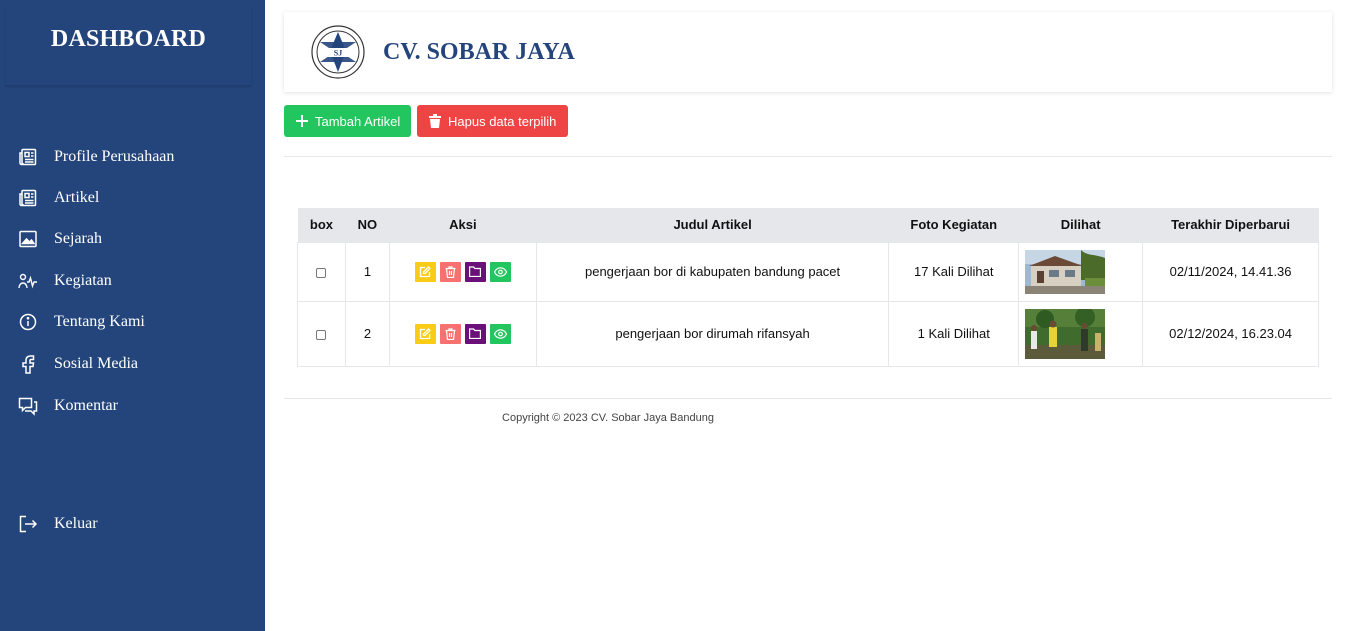 Image resolution: width=1346 pixels, height=631 pixels. What do you see at coordinates (83, 280) in the screenshot?
I see `sidebar-item-label: Kegiatan` at bounding box center [83, 280].